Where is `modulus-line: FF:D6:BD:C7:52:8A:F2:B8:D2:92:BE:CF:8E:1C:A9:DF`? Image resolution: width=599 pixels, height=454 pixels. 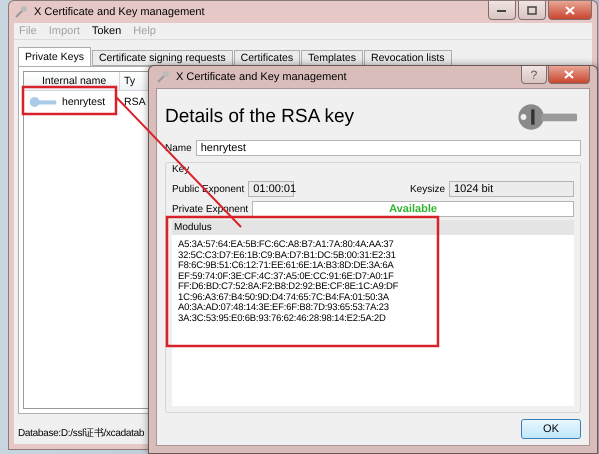 modulus-line: FF:D6:BD:C7:52:8A:F2:B8:D2:92:BE:CF:8E:1C:A9:DF is located at coordinates (289, 287).